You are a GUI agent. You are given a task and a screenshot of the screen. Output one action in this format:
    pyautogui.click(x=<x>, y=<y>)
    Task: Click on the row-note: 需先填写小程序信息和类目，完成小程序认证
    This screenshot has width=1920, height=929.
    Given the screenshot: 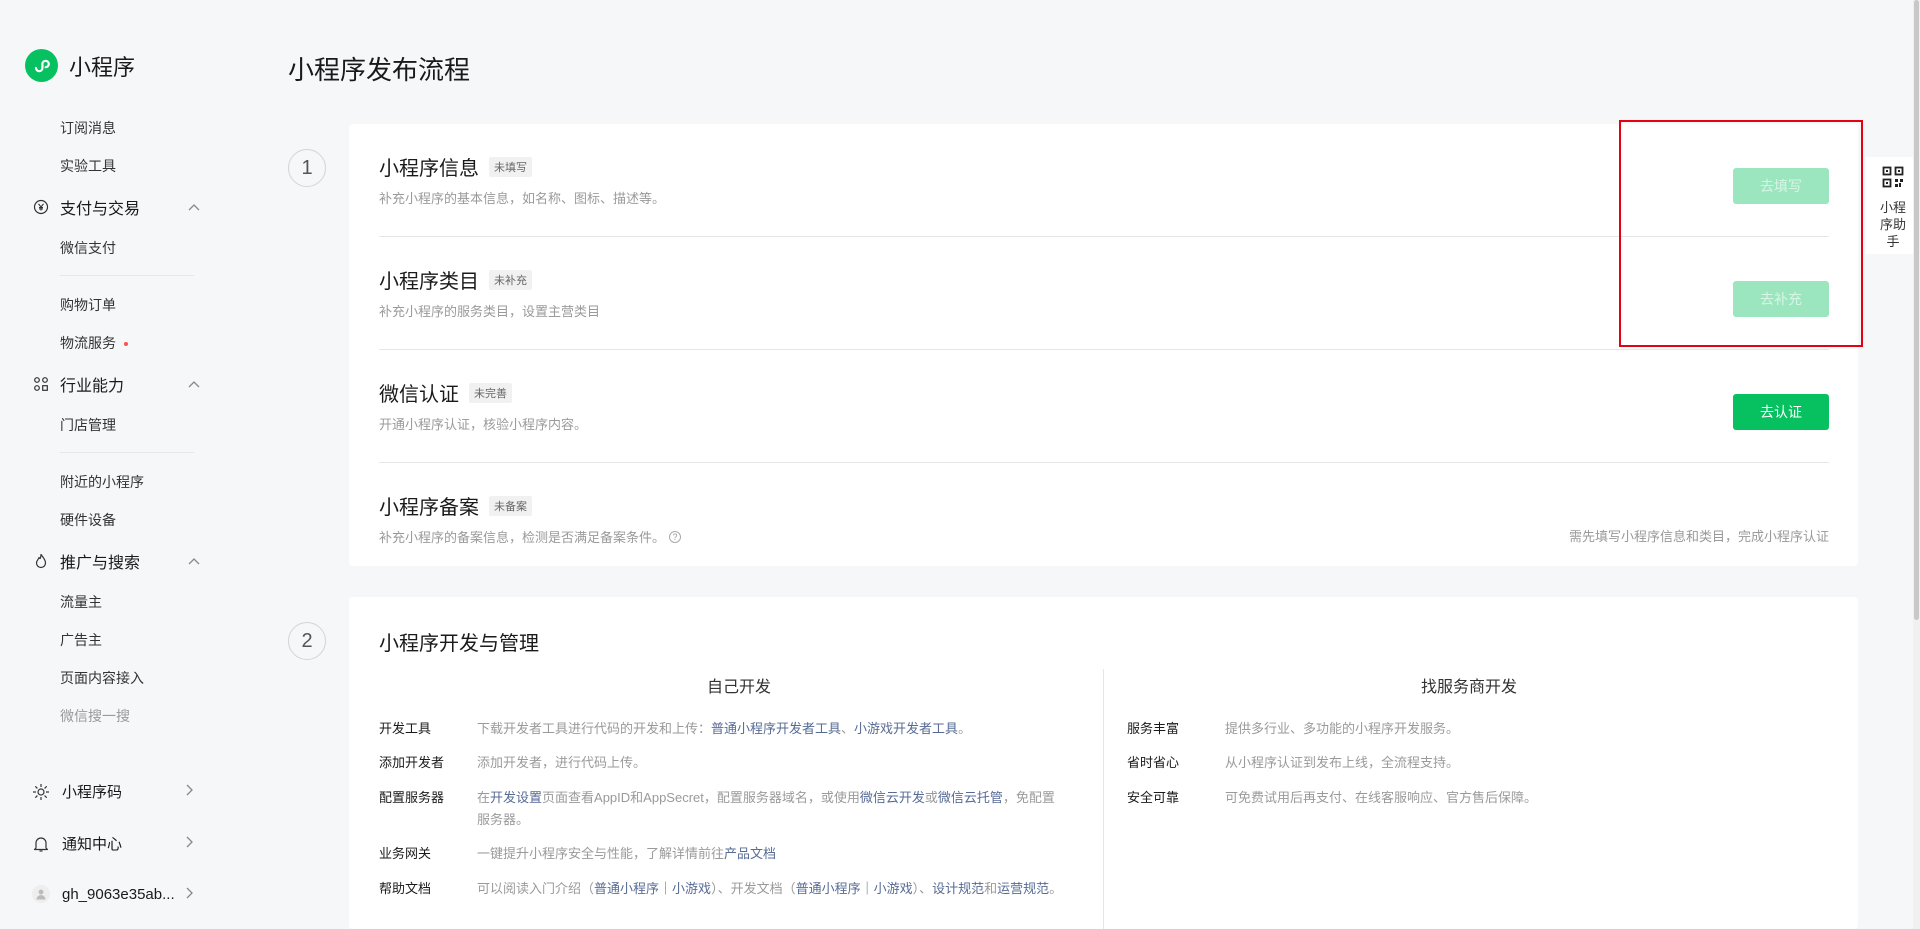 What is the action you would take?
    pyautogui.click(x=1698, y=536)
    